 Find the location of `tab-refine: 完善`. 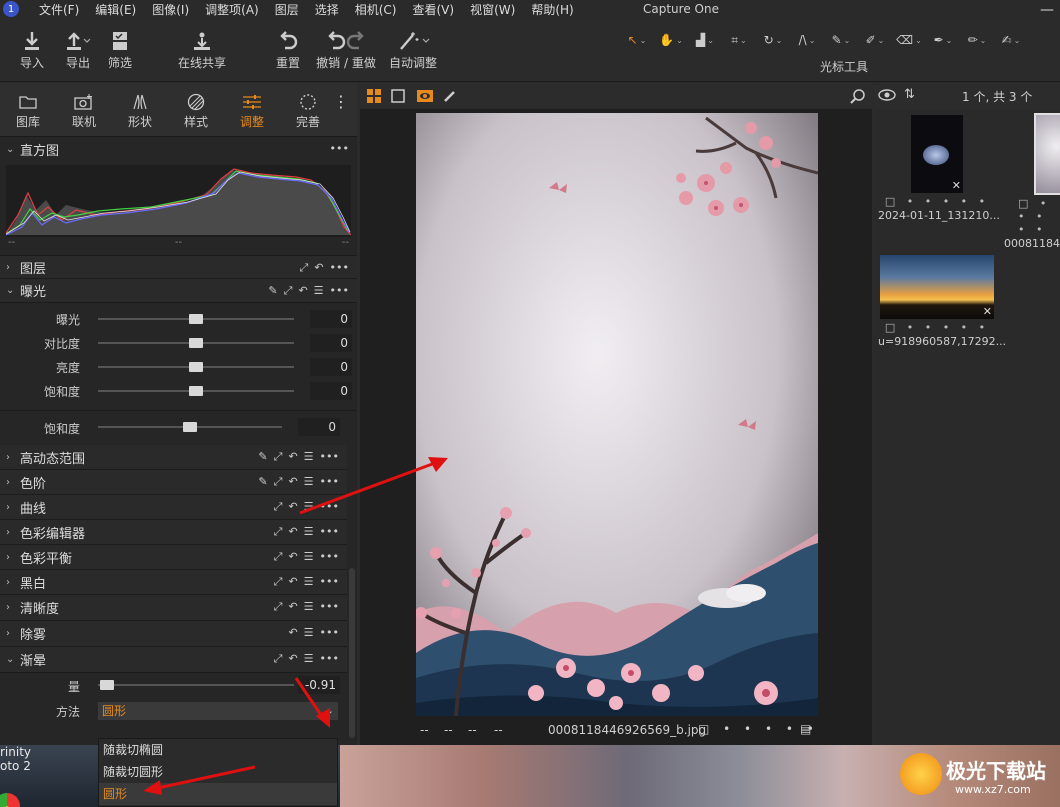

tab-refine: 完善 is located at coordinates (308, 109).